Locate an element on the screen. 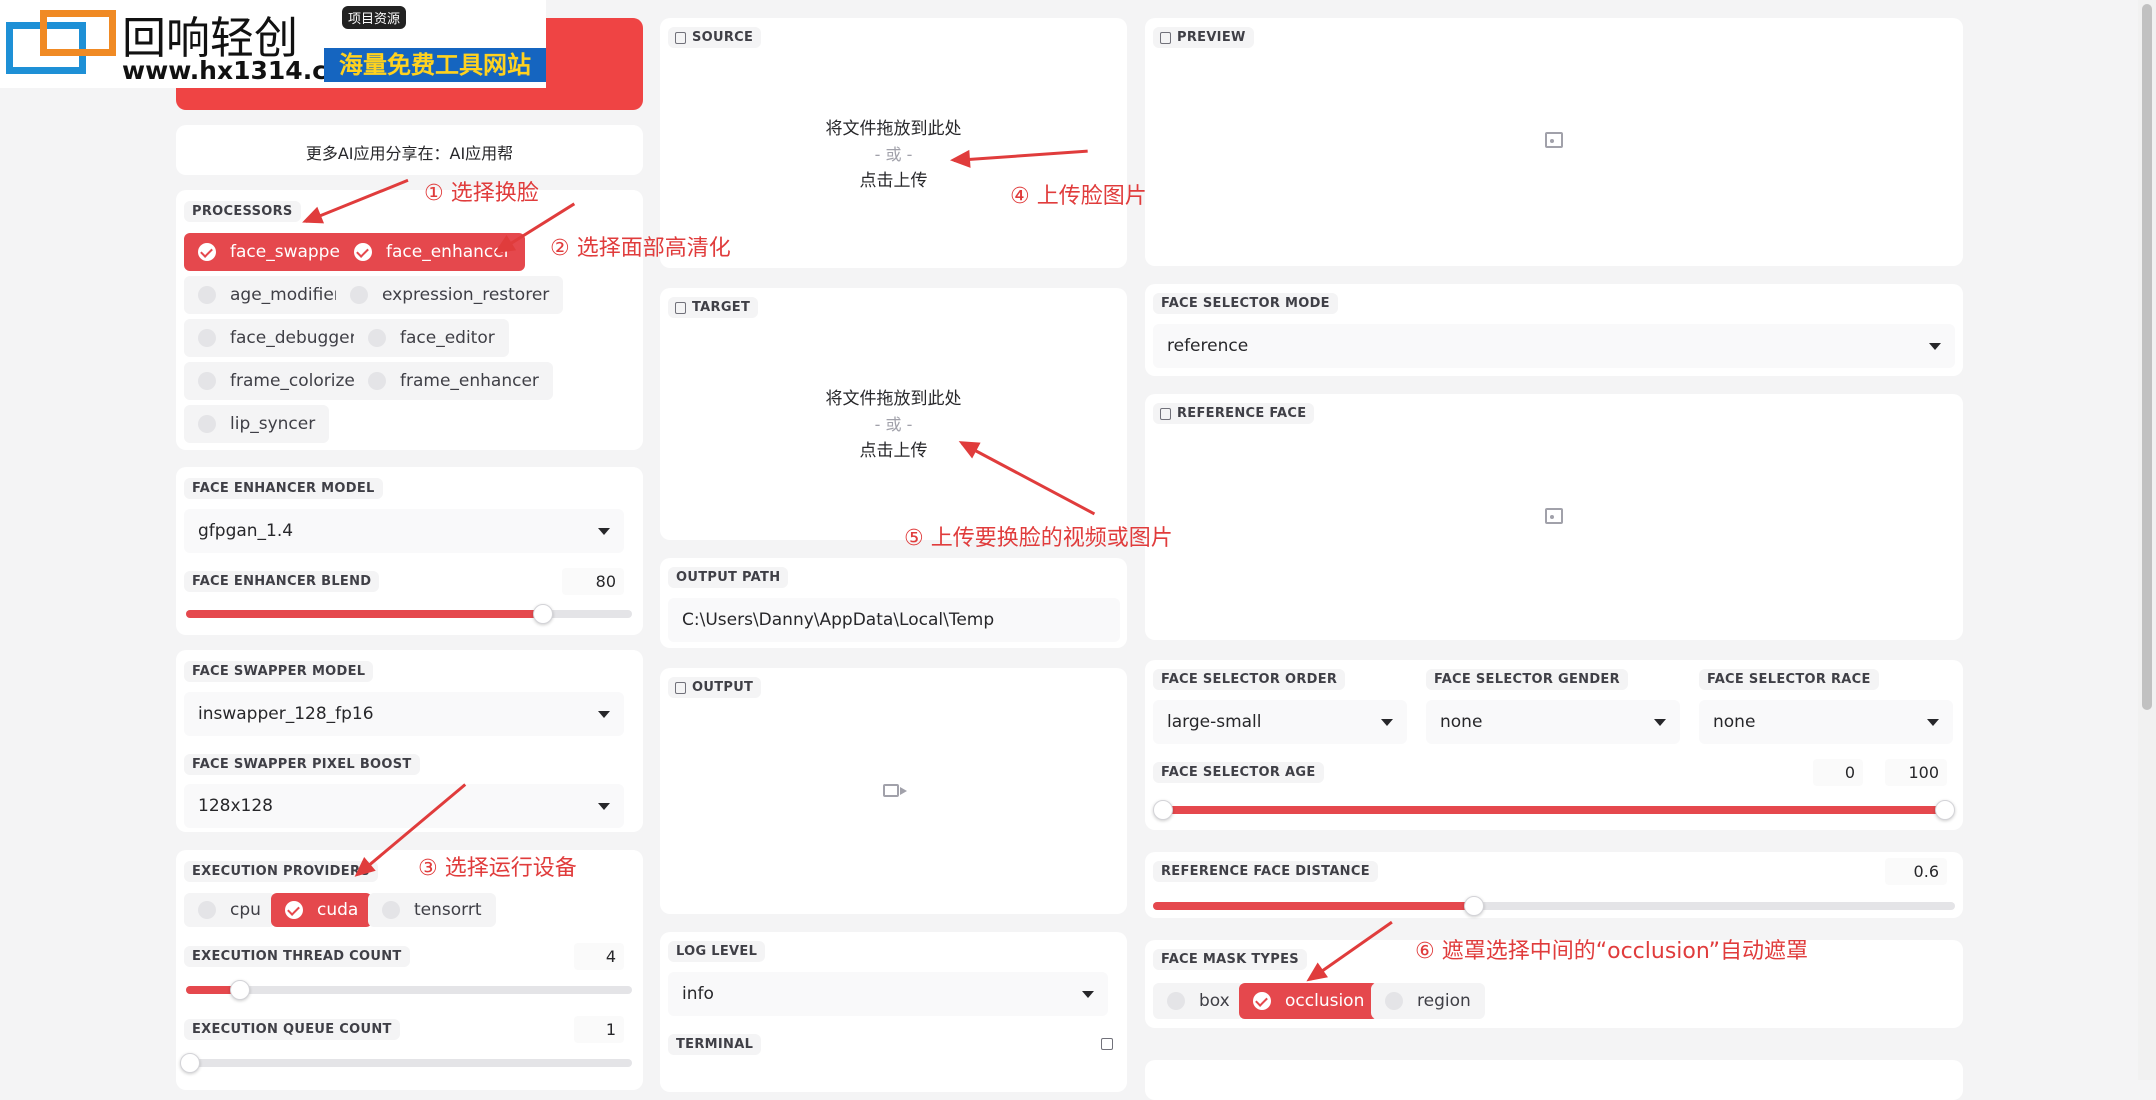 The image size is (2156, 1100). execution-thread-label: EXECUTION THREAD COUNT is located at coordinates (297, 956).